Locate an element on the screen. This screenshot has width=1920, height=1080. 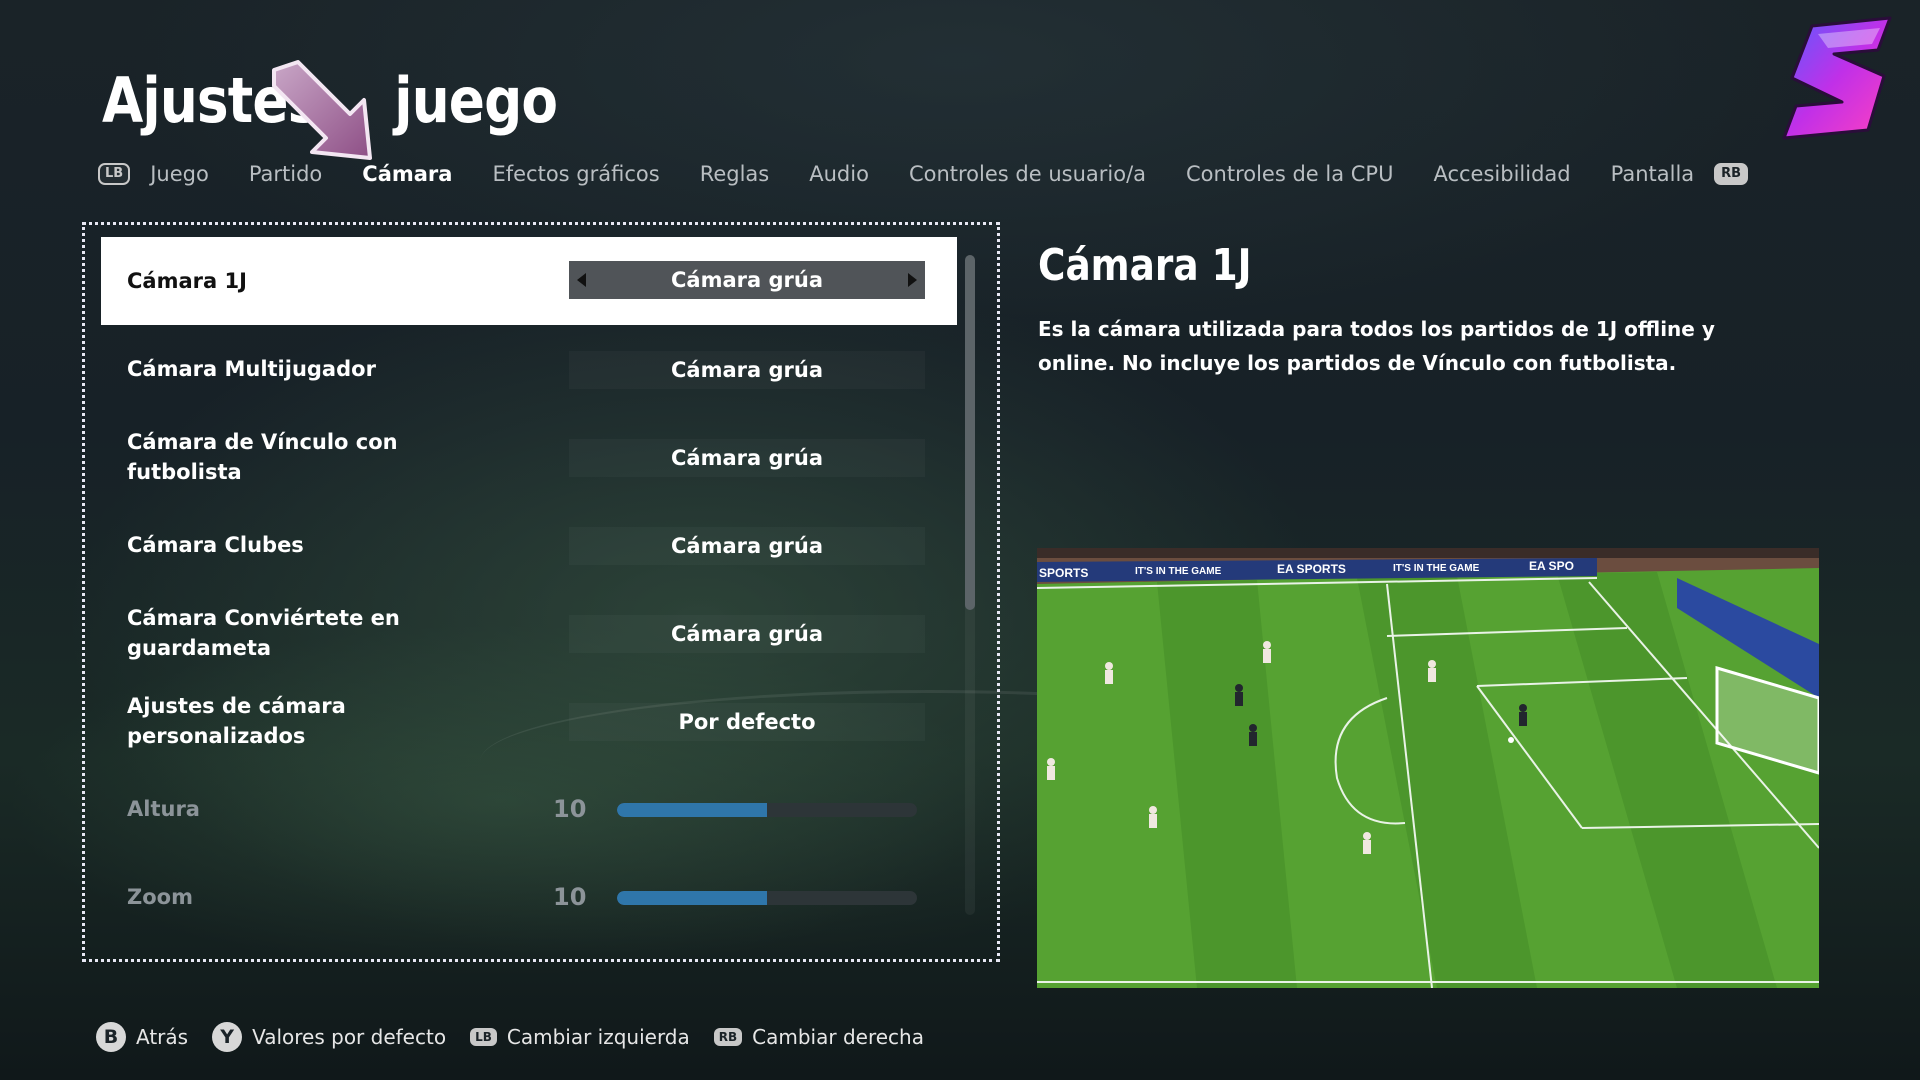
setting-row-camara-1j: Cámara 1J Cámara grúa is located at coordinates (529, 281).